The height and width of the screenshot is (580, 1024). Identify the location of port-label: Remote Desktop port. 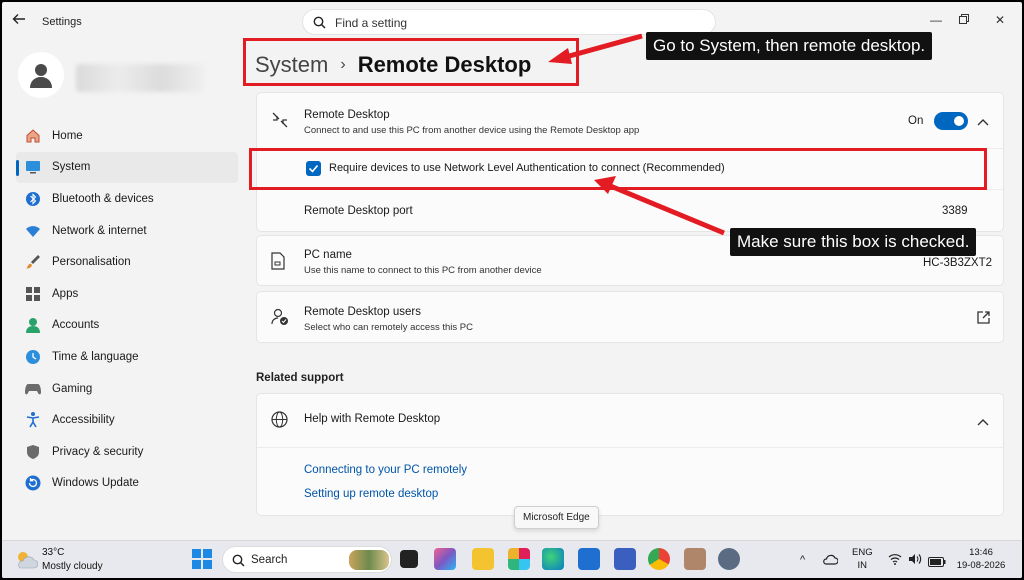
(358, 211).